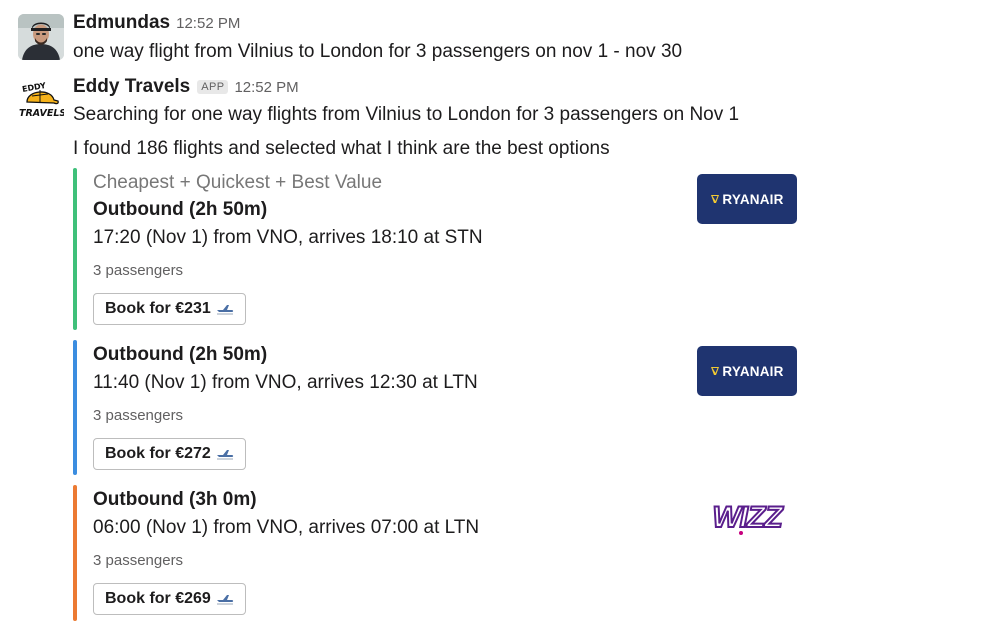 This screenshot has width=1000, height=625. What do you see at coordinates (121, 23) in the screenshot?
I see `sender-name: Edmundas` at bounding box center [121, 23].